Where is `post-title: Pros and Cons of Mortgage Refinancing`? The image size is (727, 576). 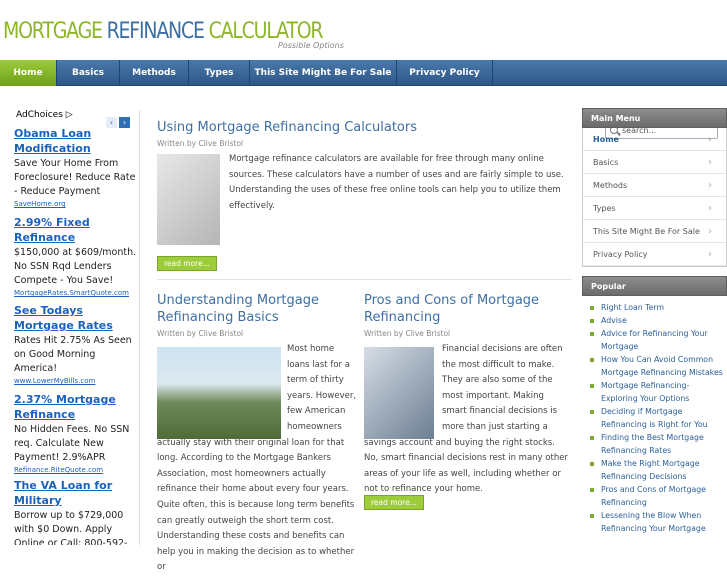 post-title: Pros and Cons of Mortgage Refinancing is located at coordinates (467, 309).